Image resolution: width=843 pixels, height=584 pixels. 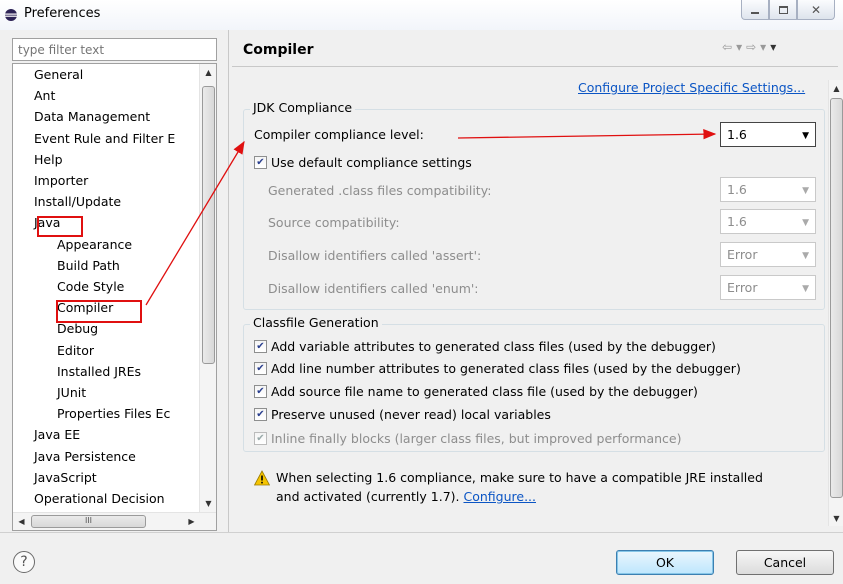 What do you see at coordinates (742, 287) in the screenshot?
I see `disallow-enum-value: Error` at bounding box center [742, 287].